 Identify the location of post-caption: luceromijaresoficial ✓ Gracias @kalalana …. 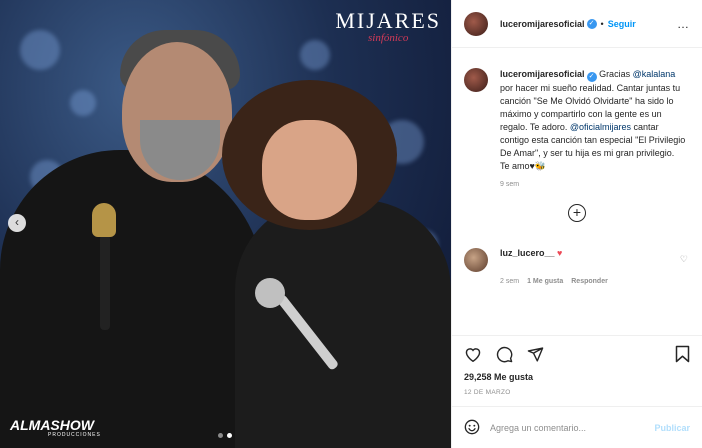
(577, 110).